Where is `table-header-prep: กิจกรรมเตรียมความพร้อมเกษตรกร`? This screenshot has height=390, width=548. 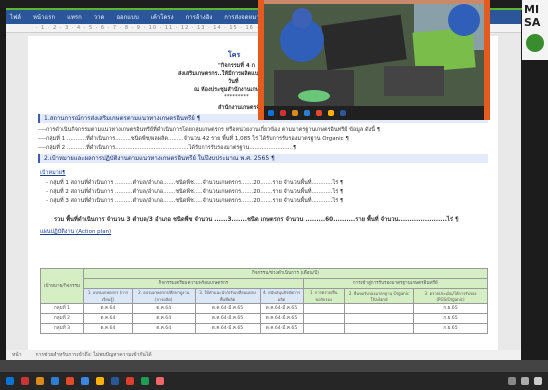 table-header-prep: กิจกรรมเตรียมความพร้อมเกษตรกร is located at coordinates (193, 283).